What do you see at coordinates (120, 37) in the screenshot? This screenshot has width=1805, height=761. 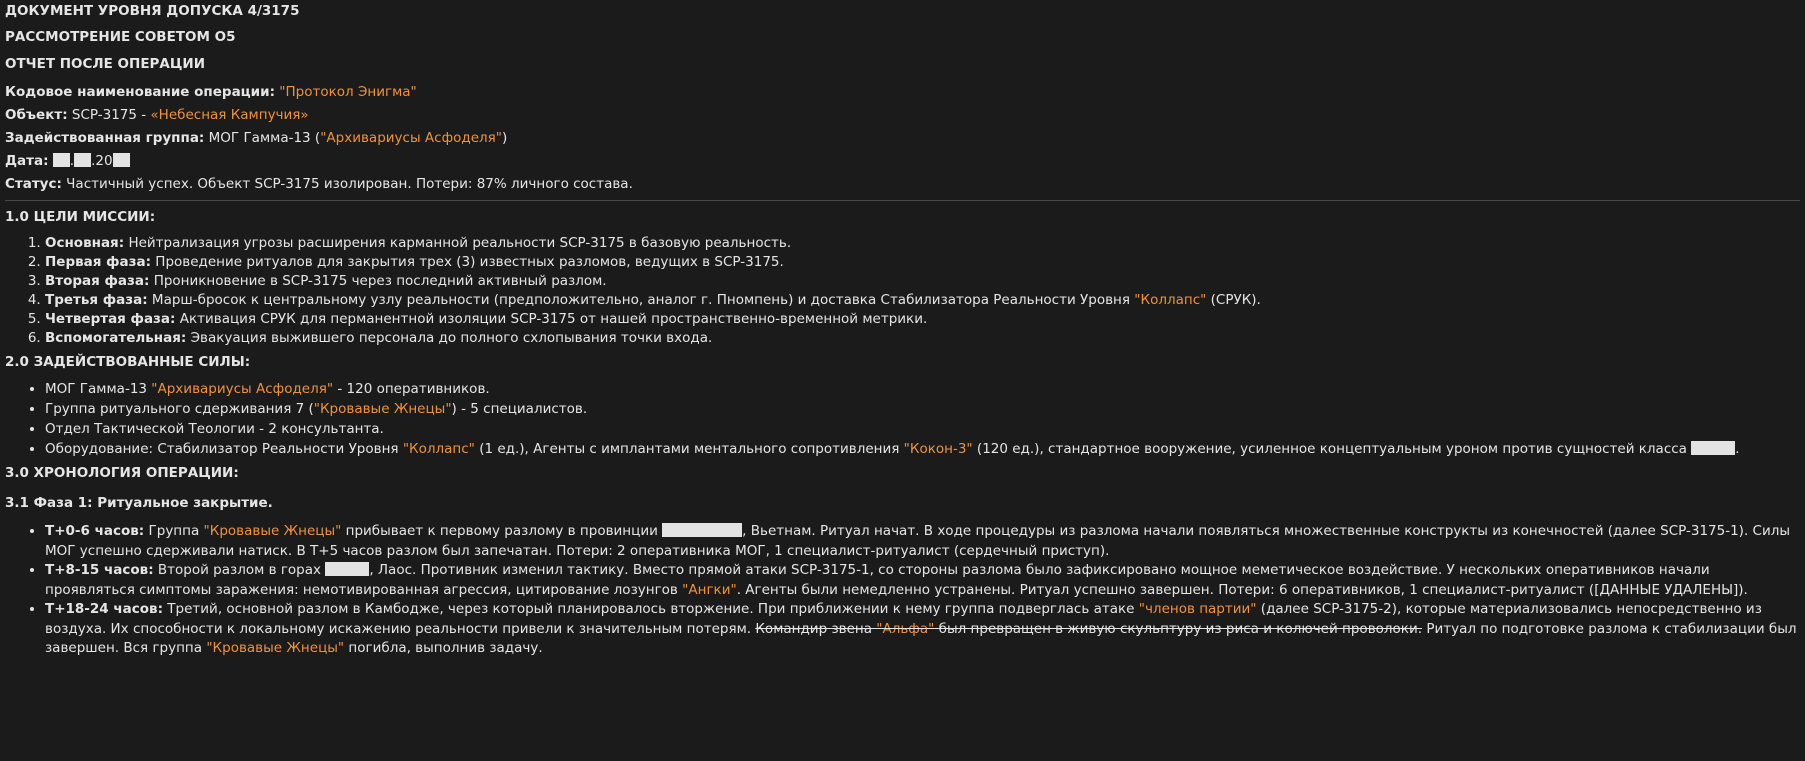 I see `review-header: РАССМОТРЕНИЕ СОВЕТОМ О5` at bounding box center [120, 37].